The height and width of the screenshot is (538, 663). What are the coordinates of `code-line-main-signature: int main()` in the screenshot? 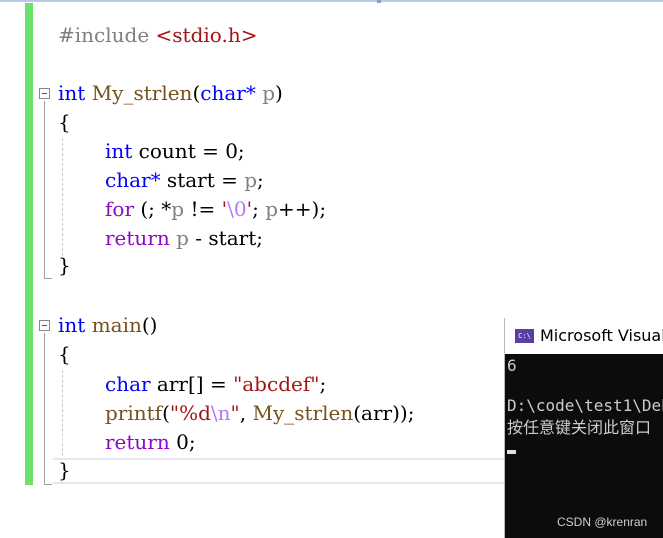 It's located at (107, 325).